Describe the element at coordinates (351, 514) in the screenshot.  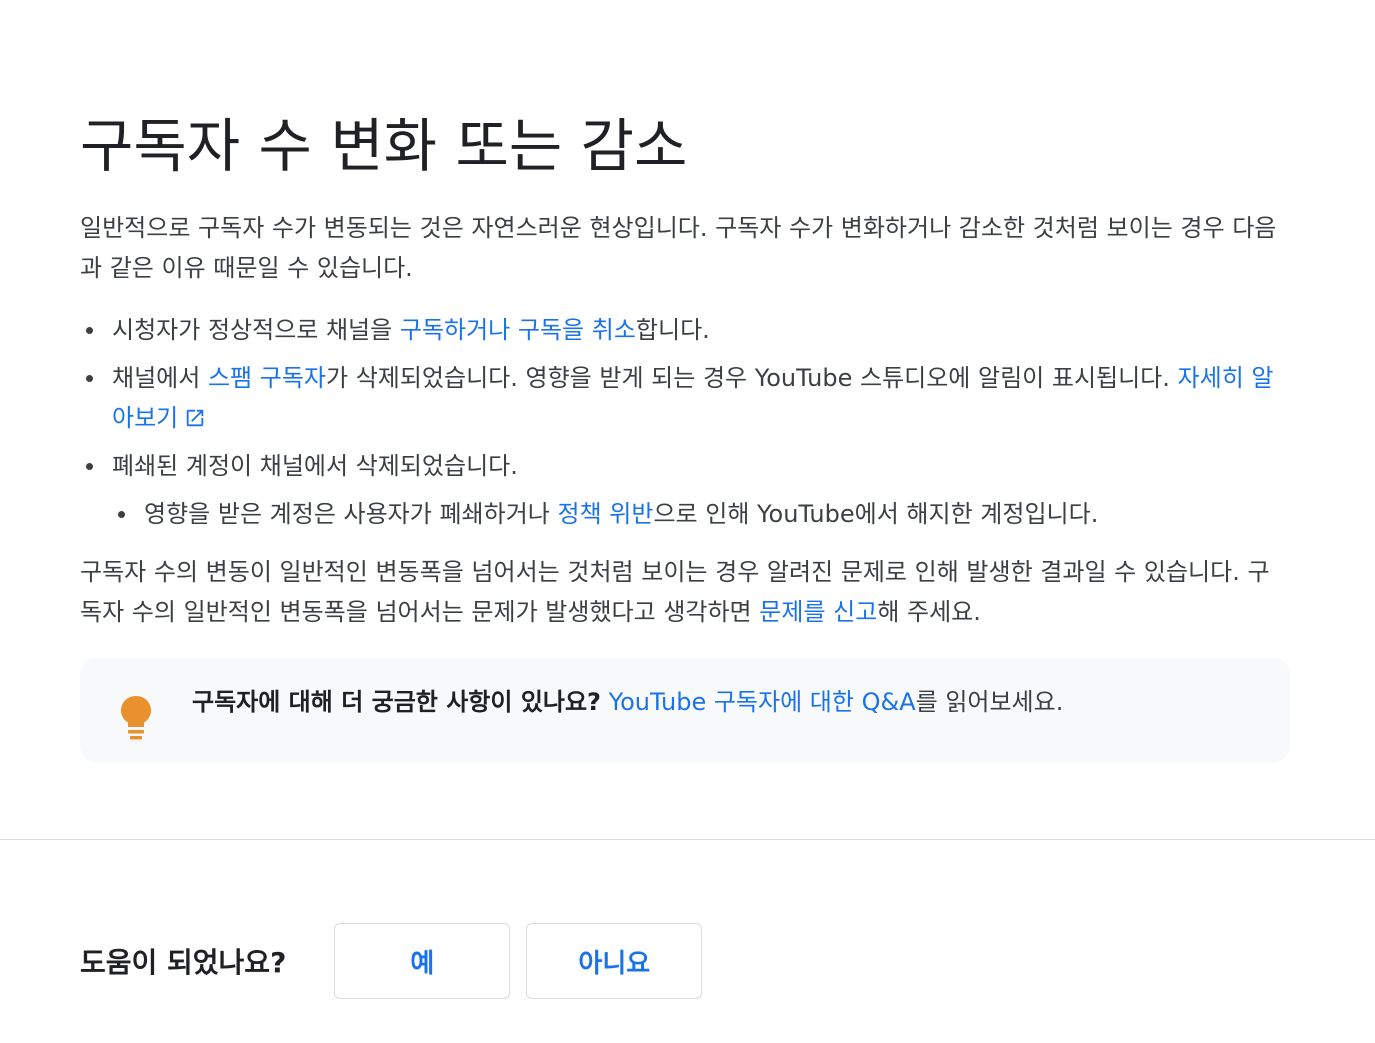
I see `list-item-text: 영향을 받은 계정은 사용자가 폐쇄하거나` at that location.